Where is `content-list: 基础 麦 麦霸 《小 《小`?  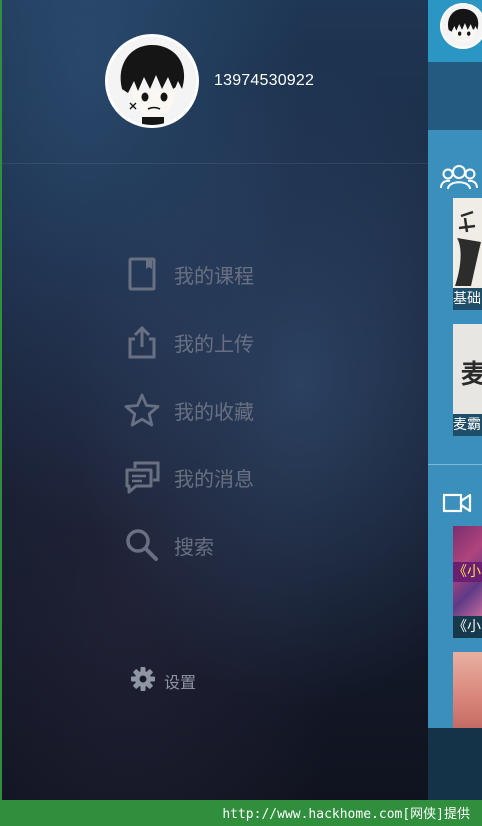 content-list: 基础 麦 麦霸 《小 《小 is located at coordinates (455, 429).